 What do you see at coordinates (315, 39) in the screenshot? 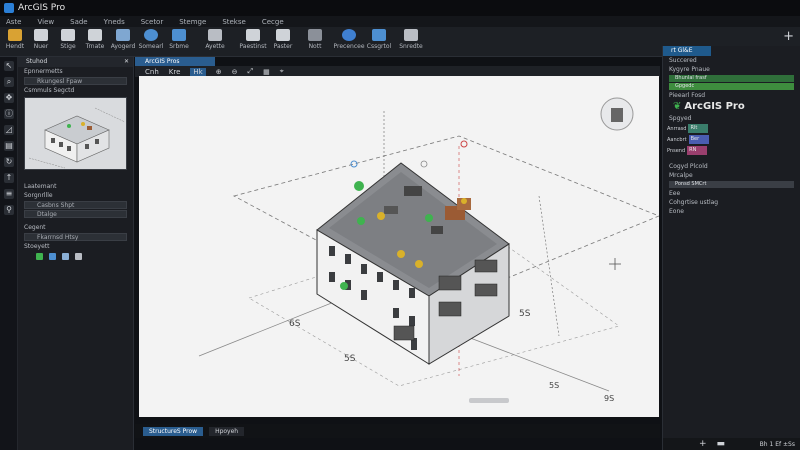
I see `ribbon-button-stack: Nott` at bounding box center [315, 39].